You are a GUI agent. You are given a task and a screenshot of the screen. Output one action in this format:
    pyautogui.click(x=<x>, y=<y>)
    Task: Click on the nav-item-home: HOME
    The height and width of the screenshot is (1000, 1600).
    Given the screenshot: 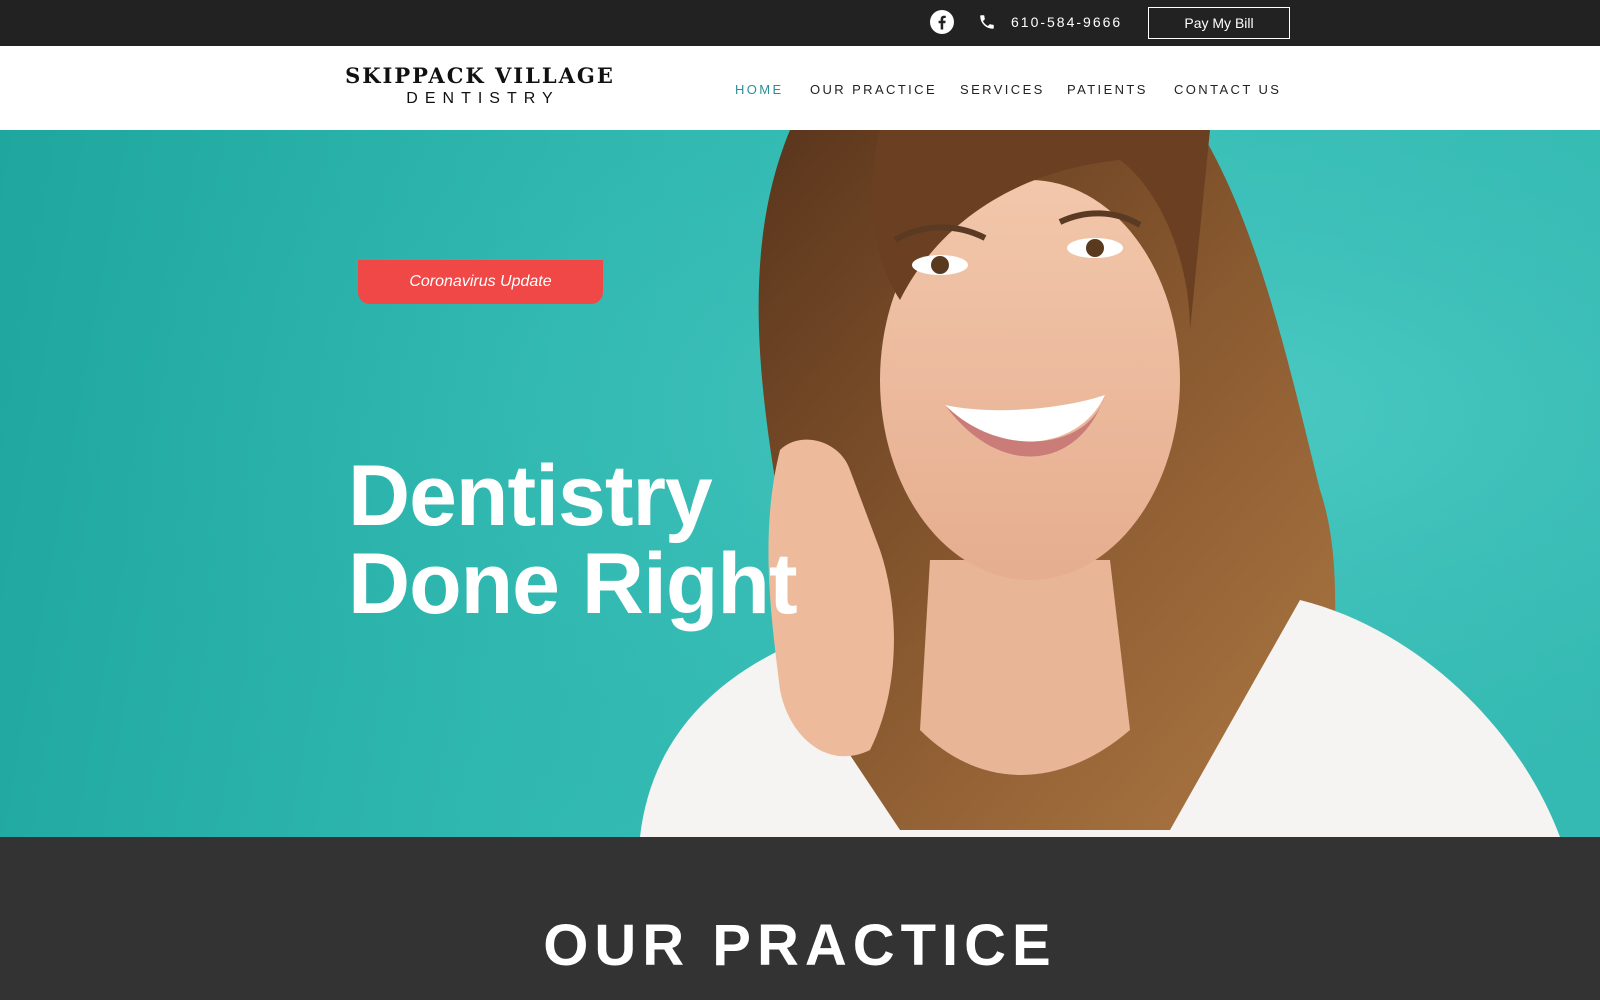 What is the action you would take?
    pyautogui.click(x=759, y=89)
    